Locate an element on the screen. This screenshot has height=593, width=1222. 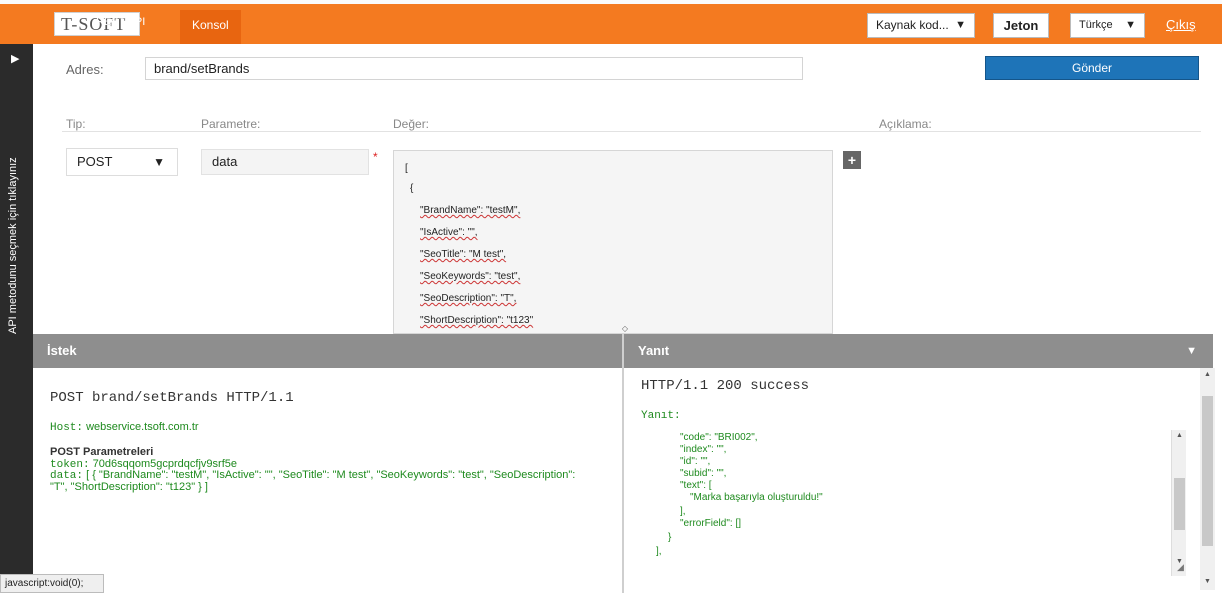
method-sidebar-toggle: ▶ API metodunu seçmek için tıklayınız is located at coordinates (16, 318).